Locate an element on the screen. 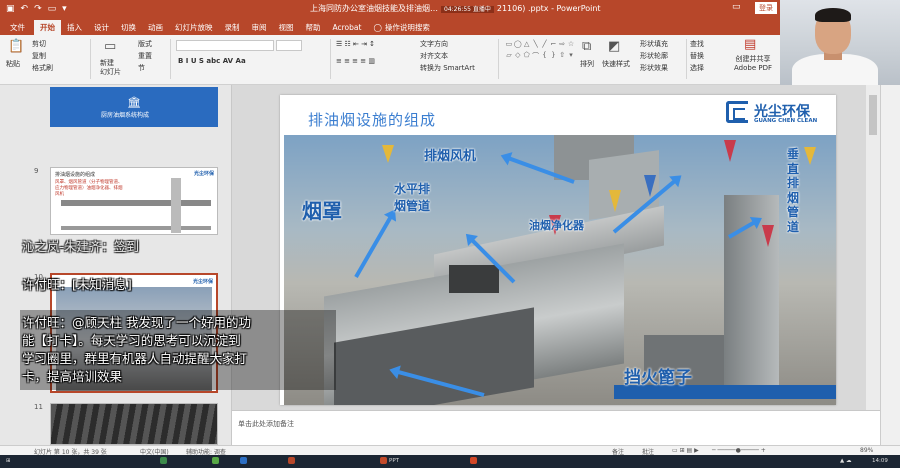 The width and height of the screenshot is (900, 468). chat-message: 许付旺：[未知消息] is located at coordinates (77, 284).